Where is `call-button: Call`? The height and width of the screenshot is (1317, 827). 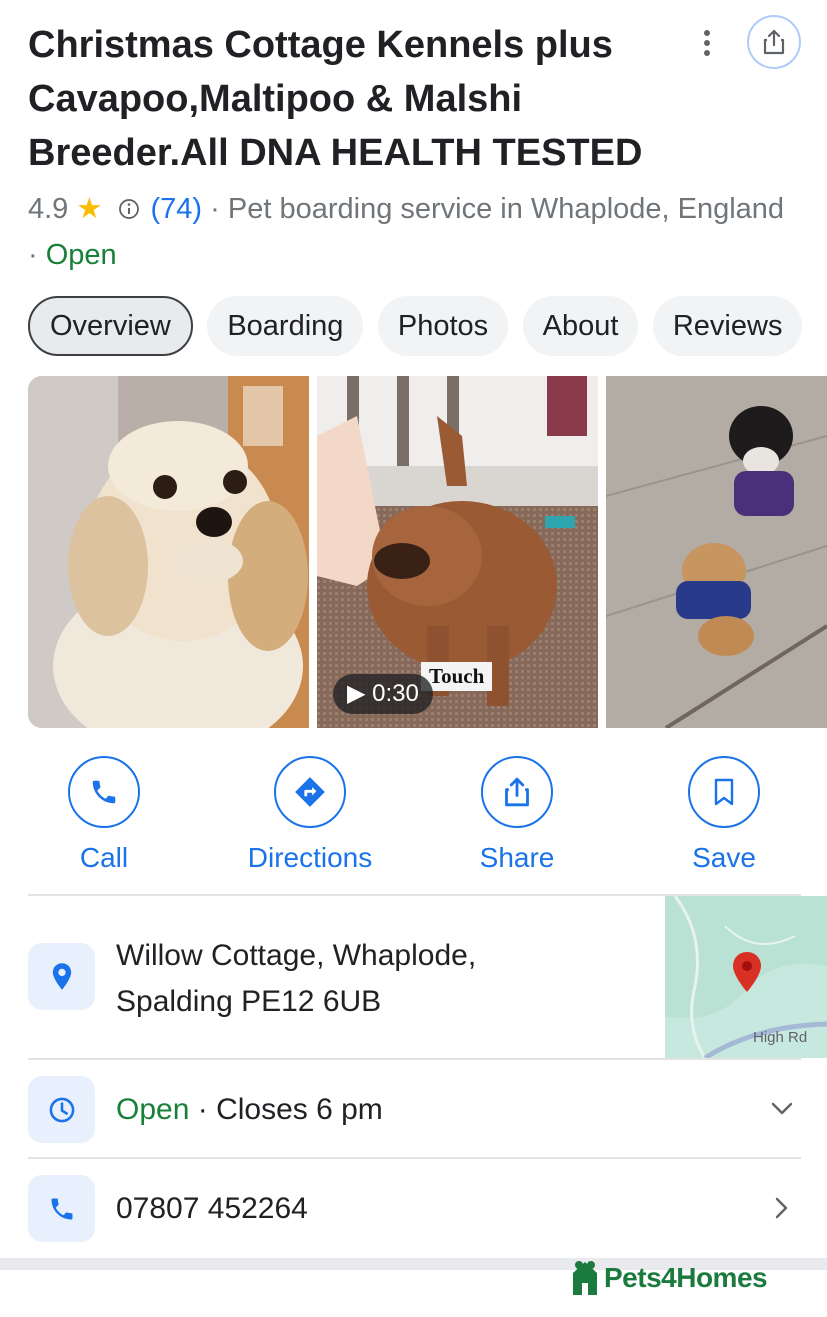 call-button: Call is located at coordinates (104, 815).